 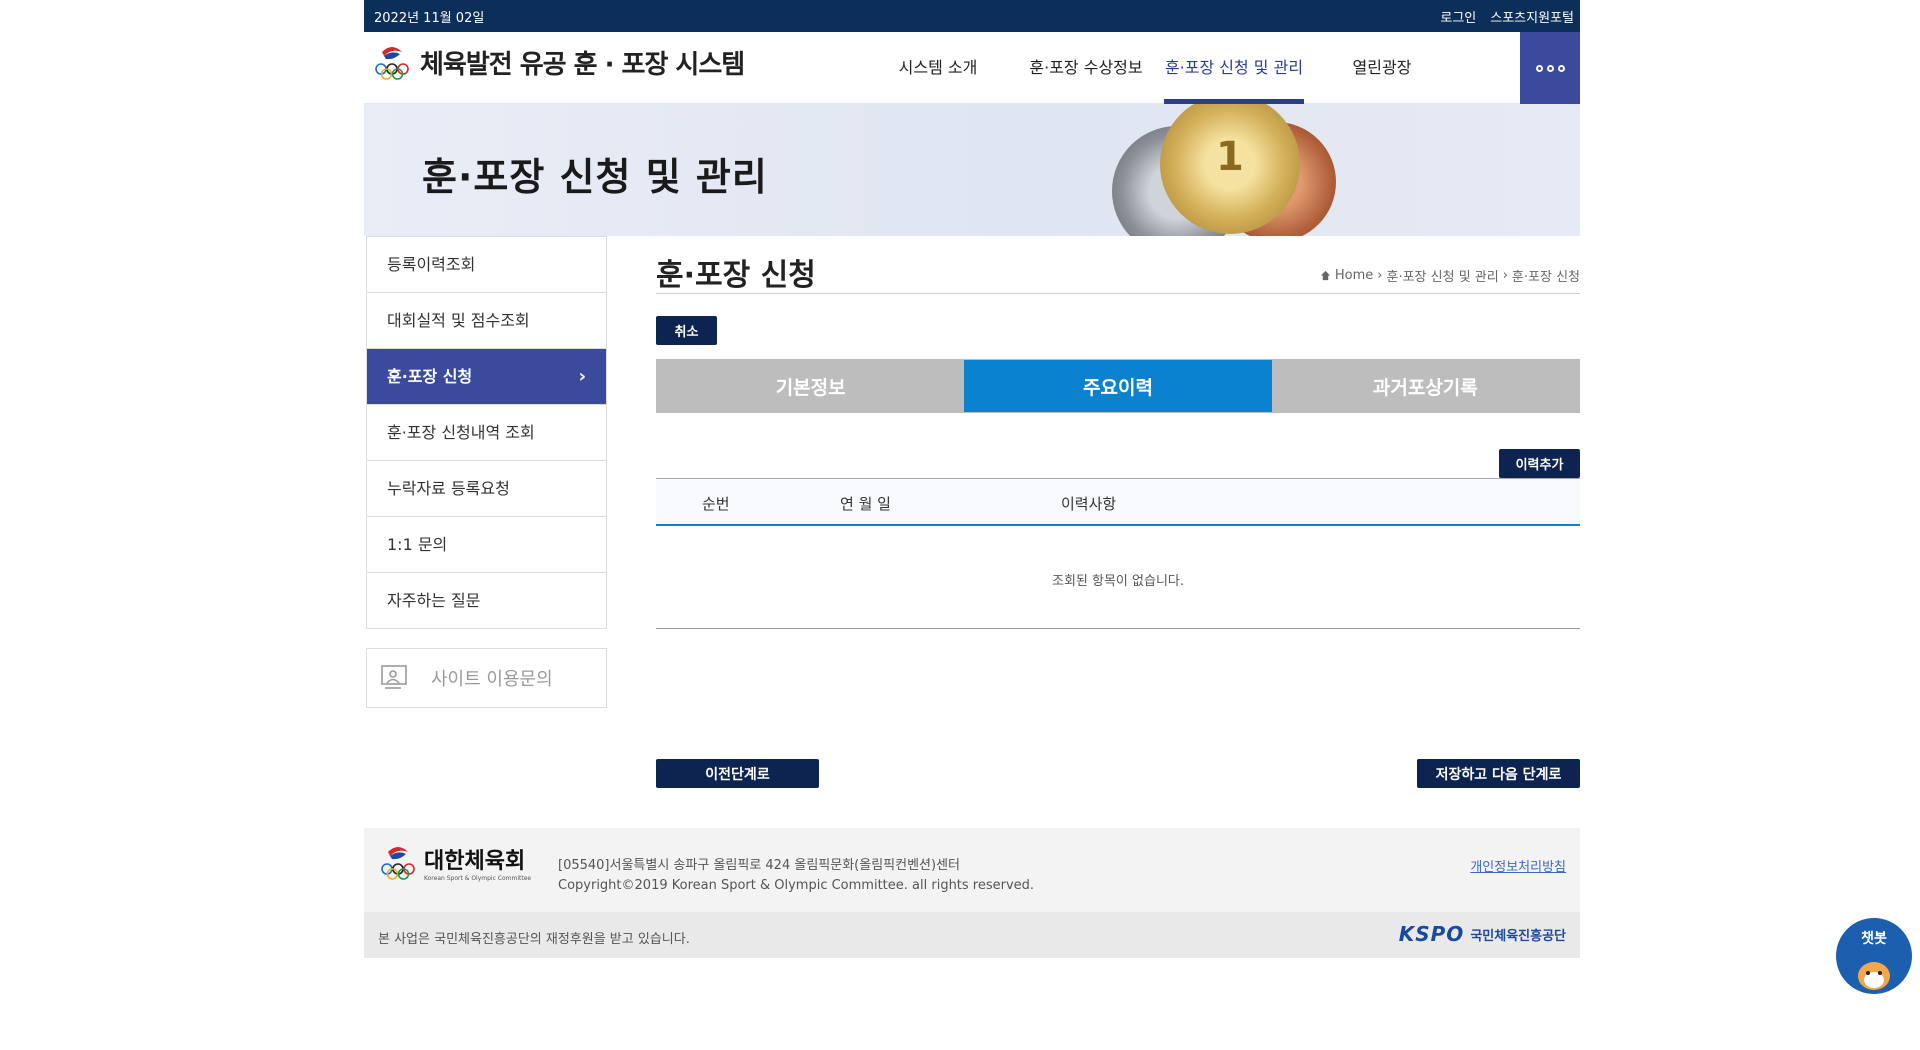 I want to click on breadcrumb-home: Home, so click(x=1354, y=275).